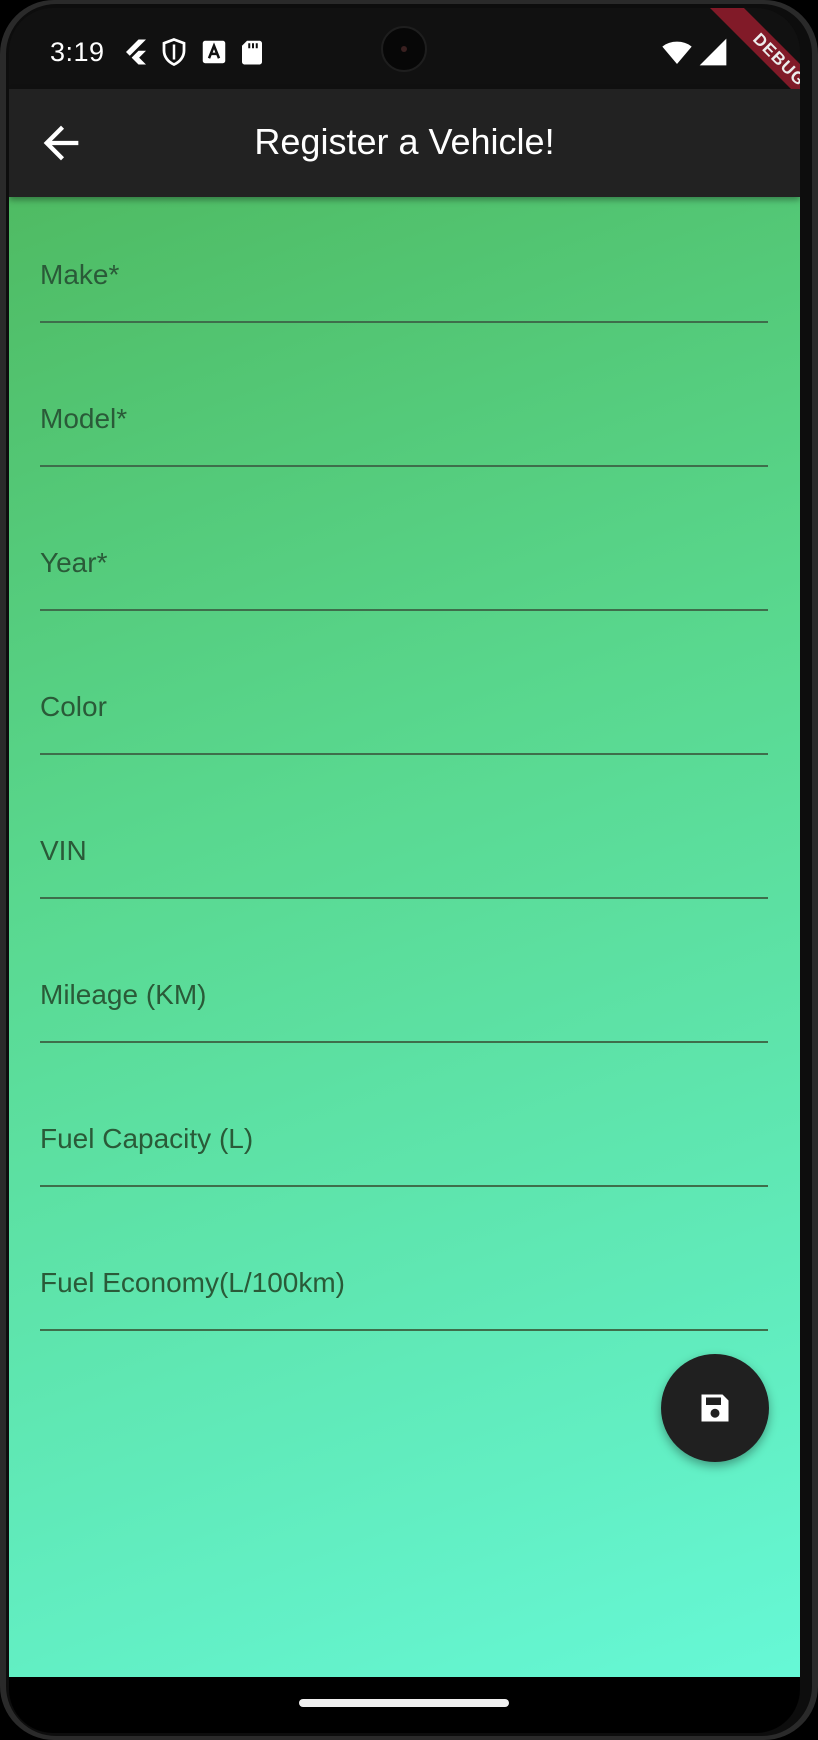  What do you see at coordinates (404, 845) in the screenshot?
I see `vin-field: VIN` at bounding box center [404, 845].